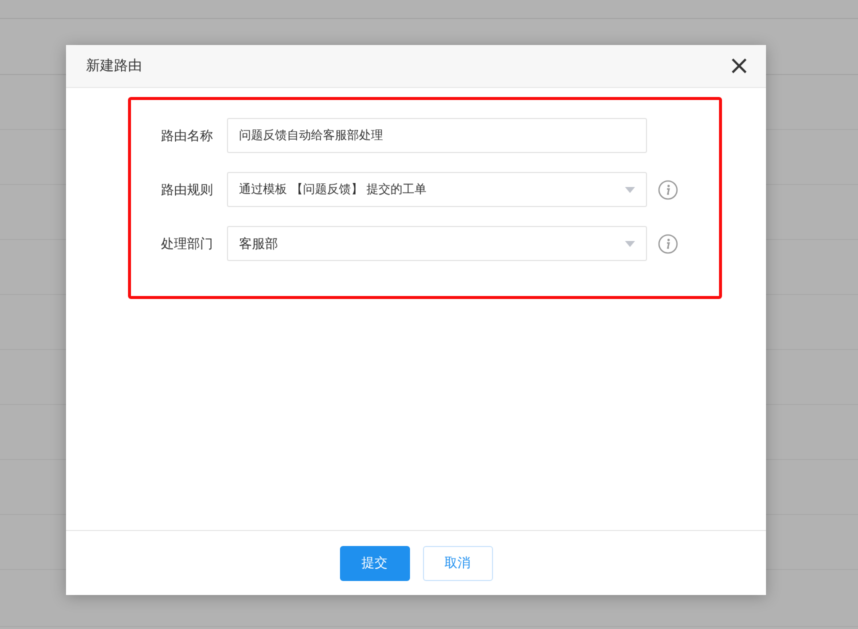 Image resolution: width=858 pixels, height=629 pixels. Describe the element at coordinates (437, 189) in the screenshot. I see `select-field: 通过模板 【问题反馈】 提交的工单` at that location.